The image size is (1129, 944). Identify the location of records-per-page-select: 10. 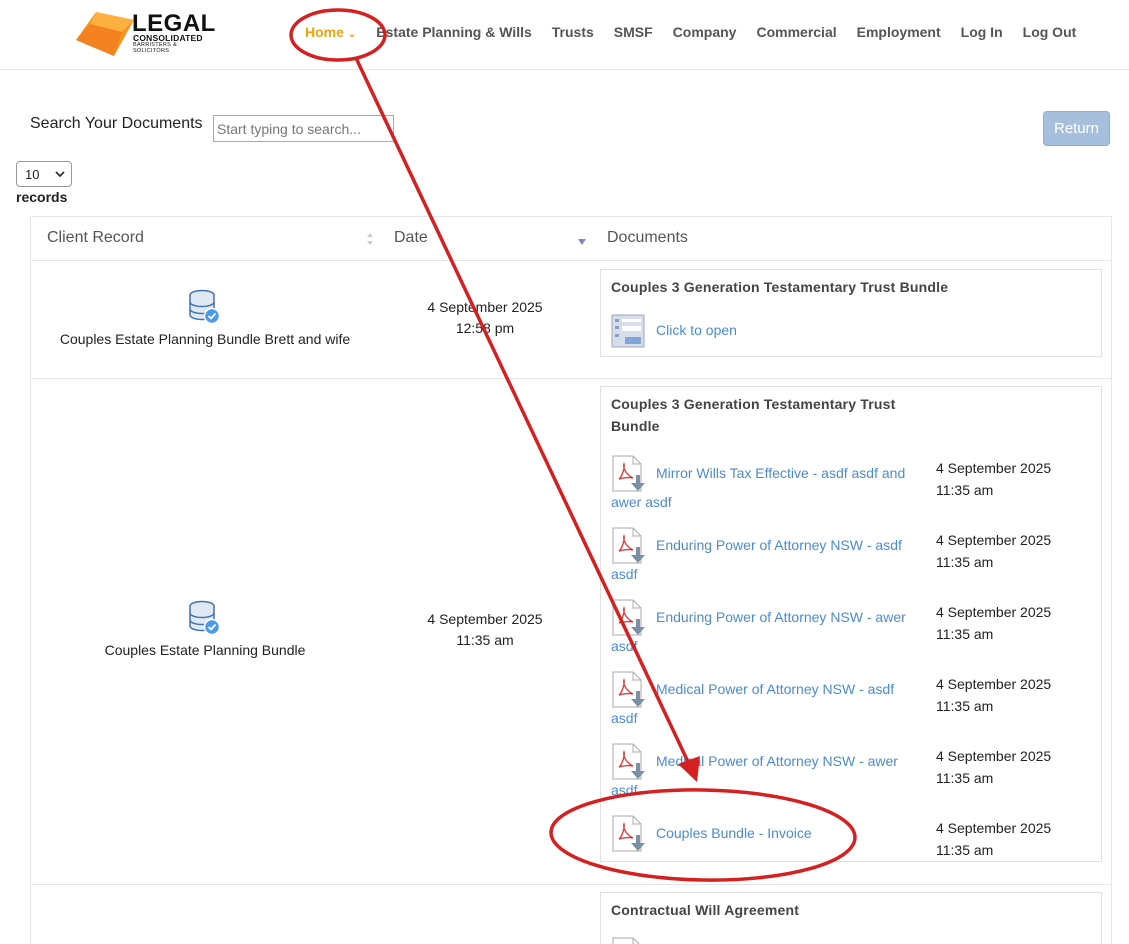
(44, 174).